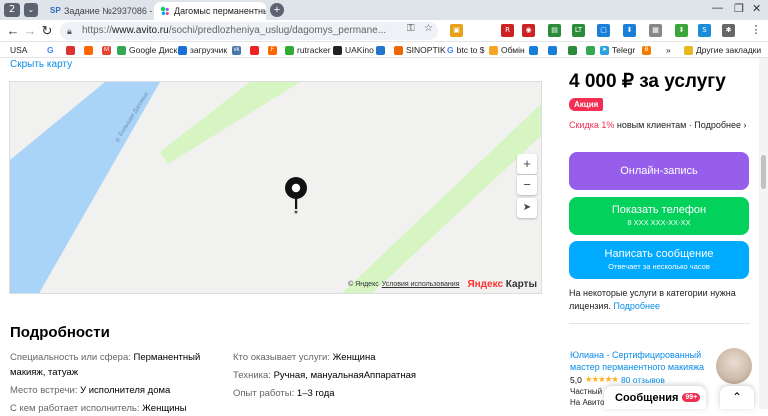 The width and height of the screenshot is (768, 416). Describe the element at coordinates (230, 123) in the screenshot. I see `park-strip` at that location.